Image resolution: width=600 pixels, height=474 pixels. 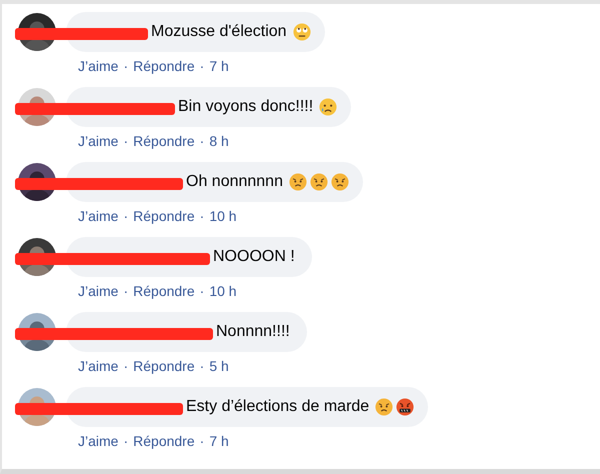 I want to click on comment-time: 5 h, so click(x=219, y=366).